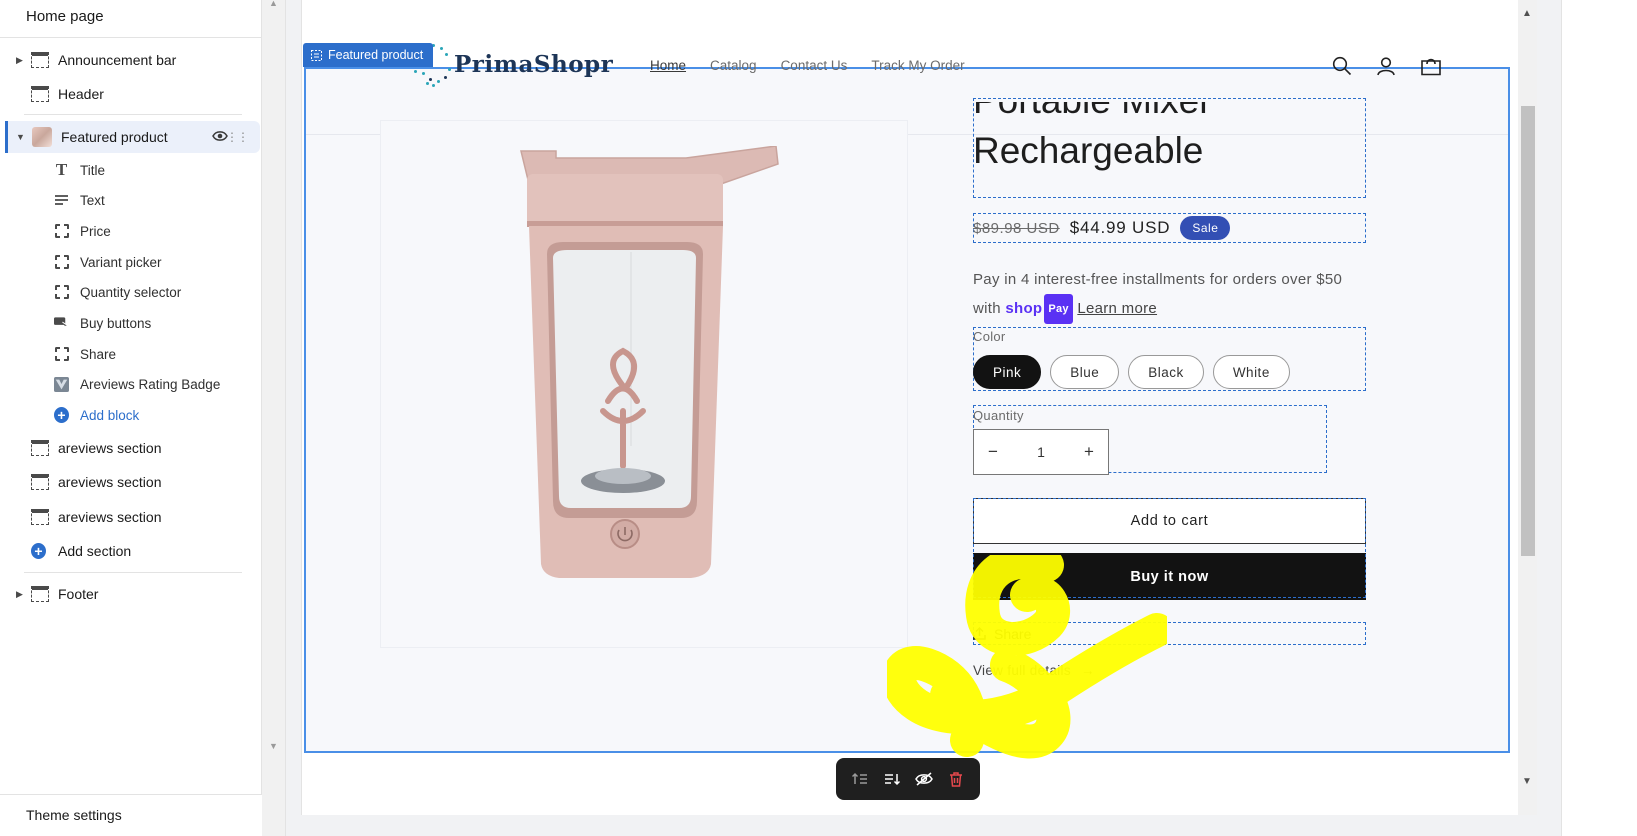 The width and height of the screenshot is (1637, 836). I want to click on view-details-label: View full details, so click(1022, 670).